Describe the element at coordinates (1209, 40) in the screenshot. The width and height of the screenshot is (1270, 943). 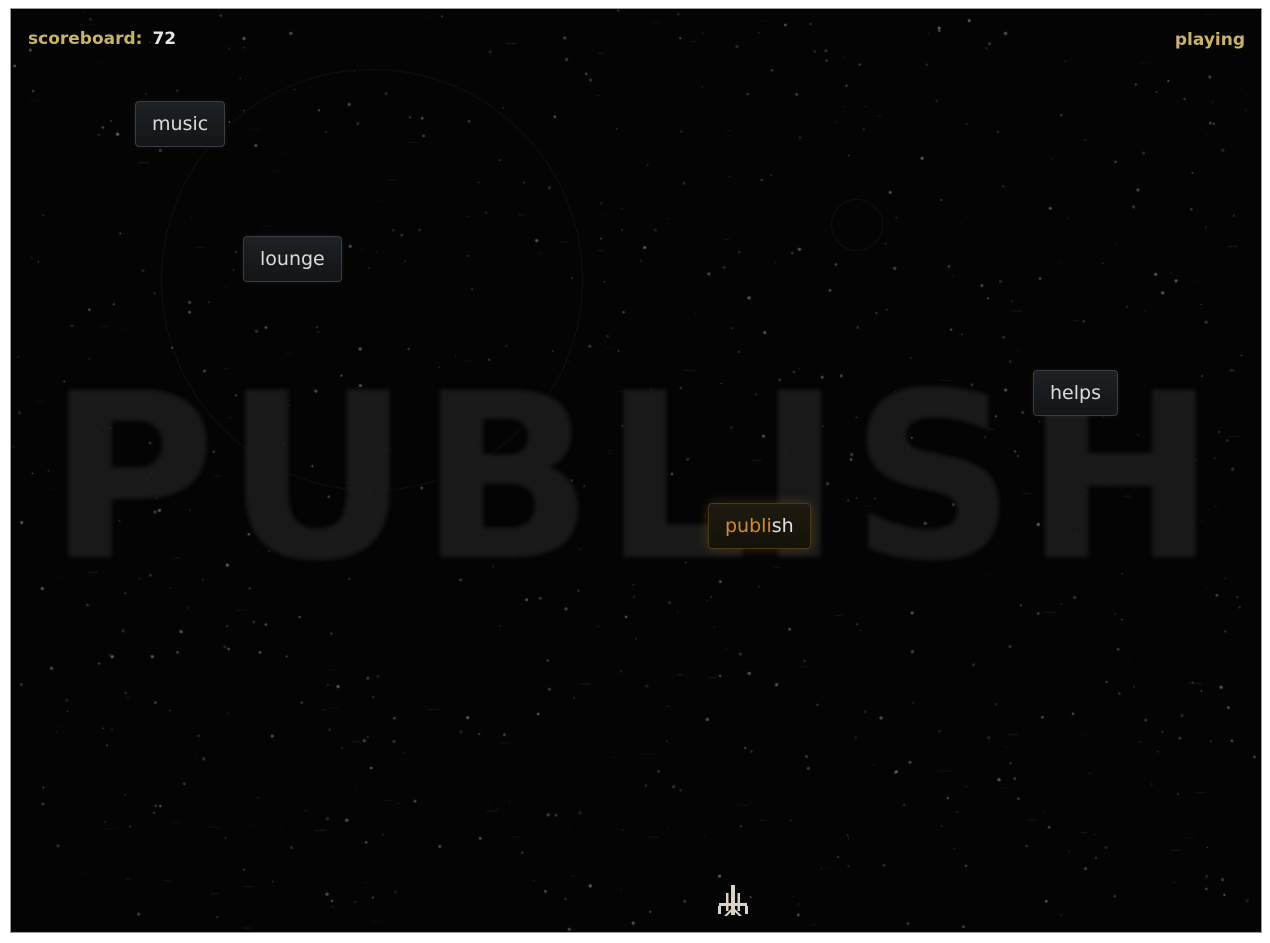
I see `game-status: playing` at that location.